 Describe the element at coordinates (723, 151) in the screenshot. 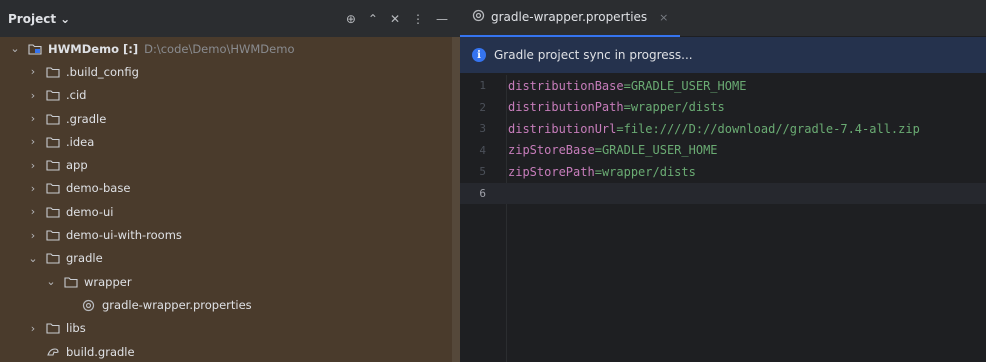

I see `code-line: 4 zipStoreBase=GRADLE_USER_HOME` at that location.